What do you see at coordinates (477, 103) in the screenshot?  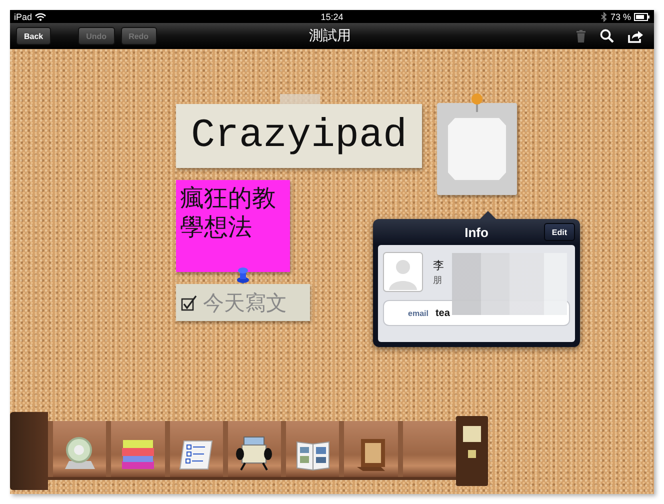 I see `pushpin-icon` at bounding box center [477, 103].